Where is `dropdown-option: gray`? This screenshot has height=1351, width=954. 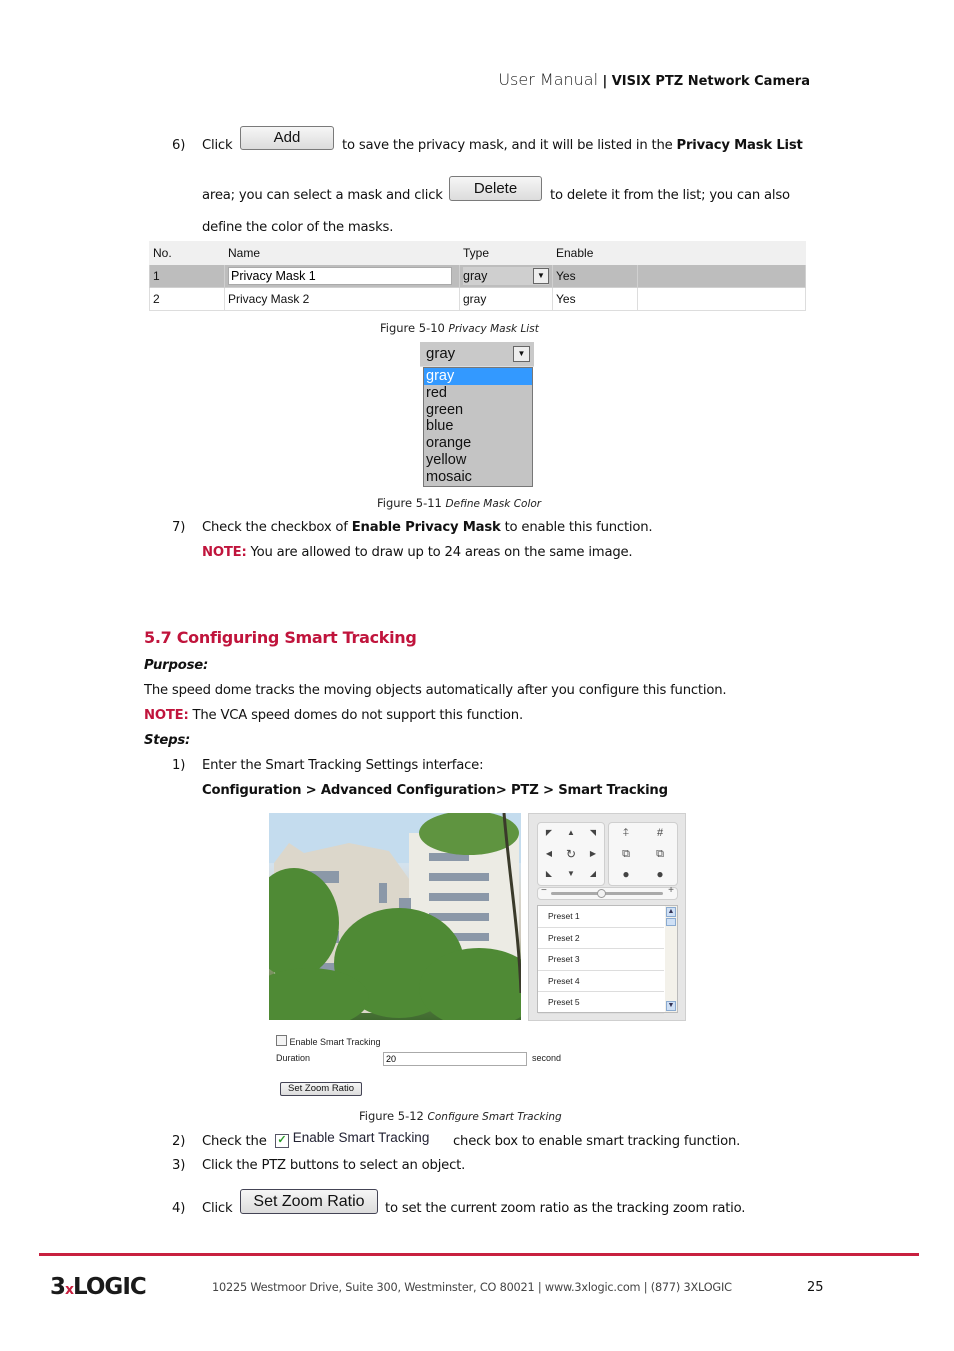 dropdown-option: gray is located at coordinates (478, 376).